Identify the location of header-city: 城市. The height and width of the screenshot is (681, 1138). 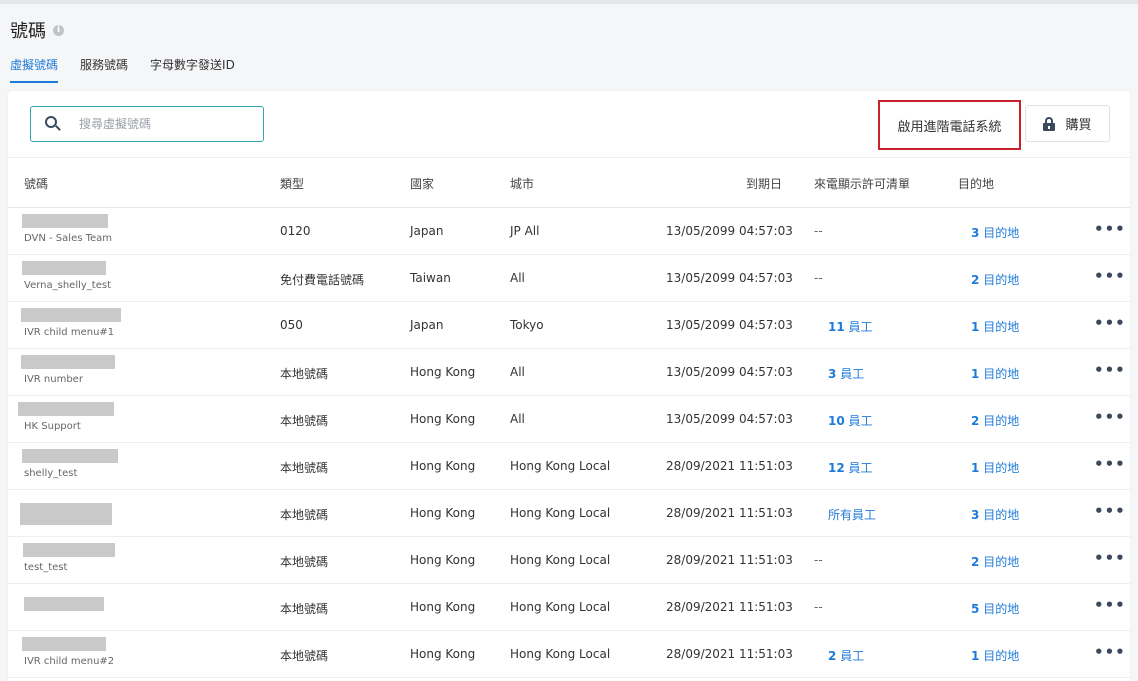
(522, 183).